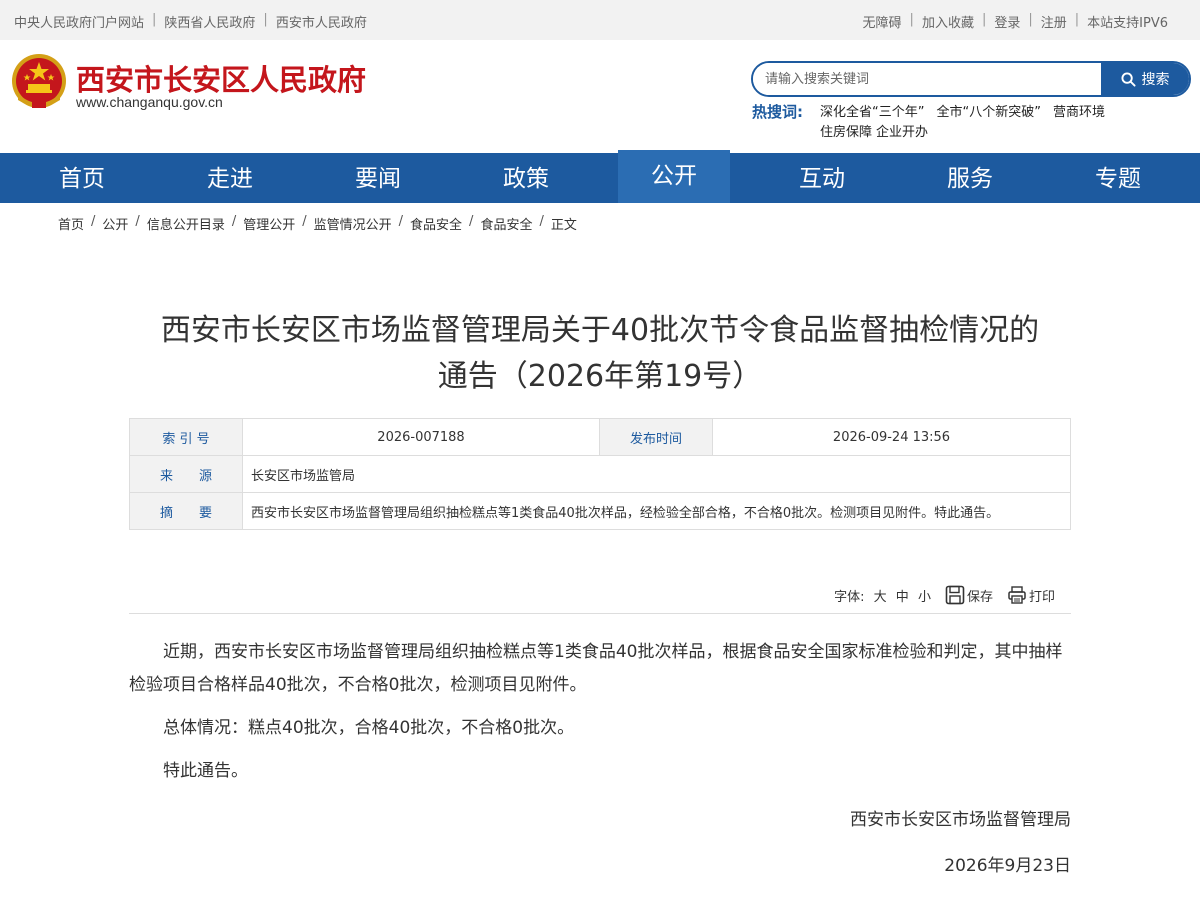 This screenshot has width=1200, height=900. Describe the element at coordinates (378, 178) in the screenshot. I see `nav-item-news: 要闻` at that location.